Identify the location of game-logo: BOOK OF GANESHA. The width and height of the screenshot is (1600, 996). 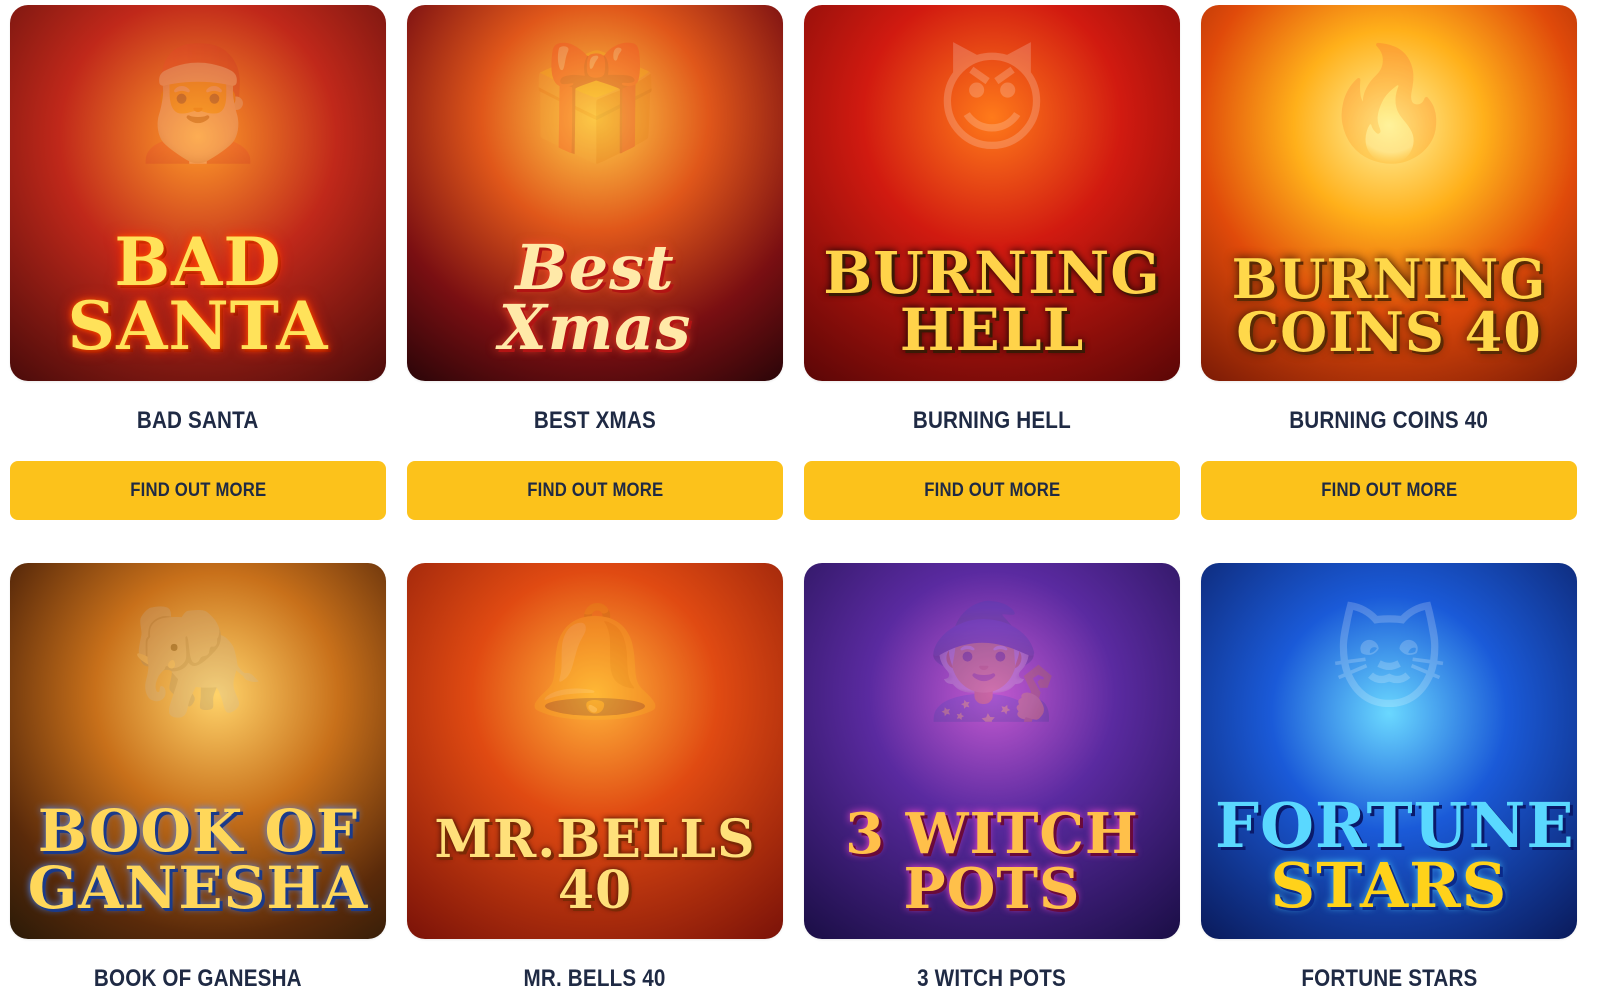
(198, 860).